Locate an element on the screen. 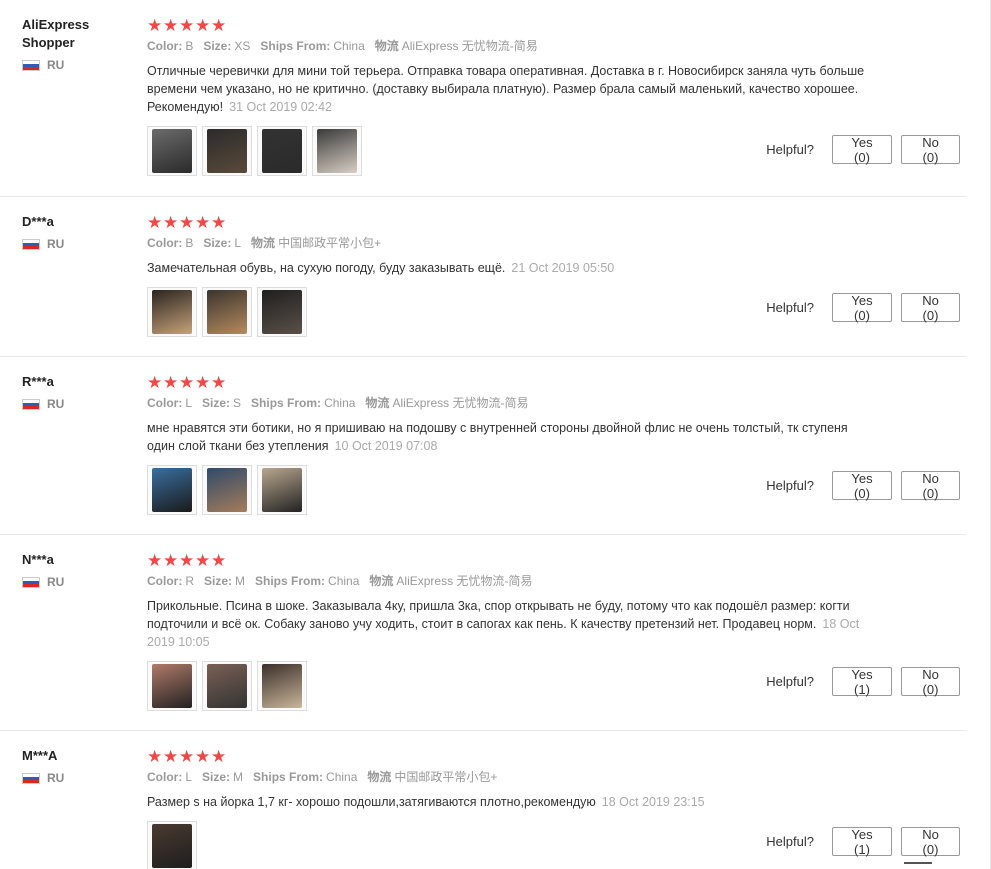  reviewer-country: RU is located at coordinates (77, 244).